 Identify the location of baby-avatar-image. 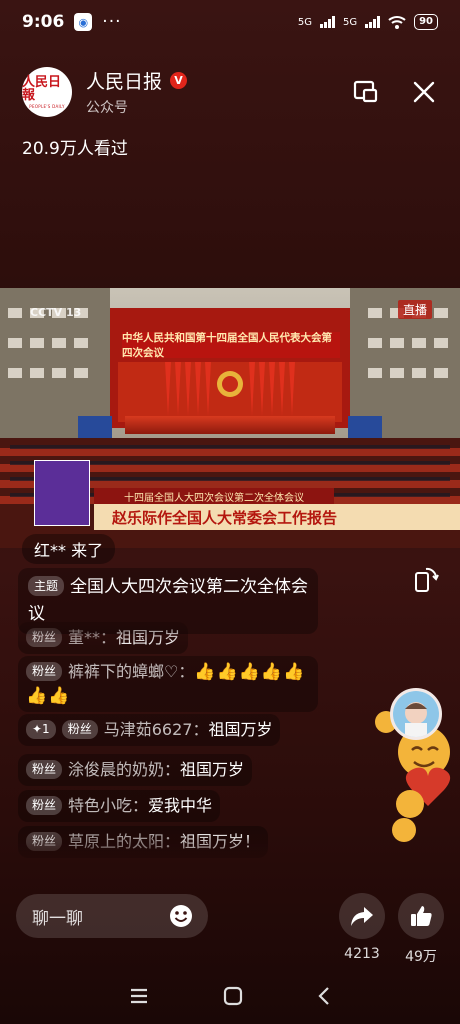
(416, 714).